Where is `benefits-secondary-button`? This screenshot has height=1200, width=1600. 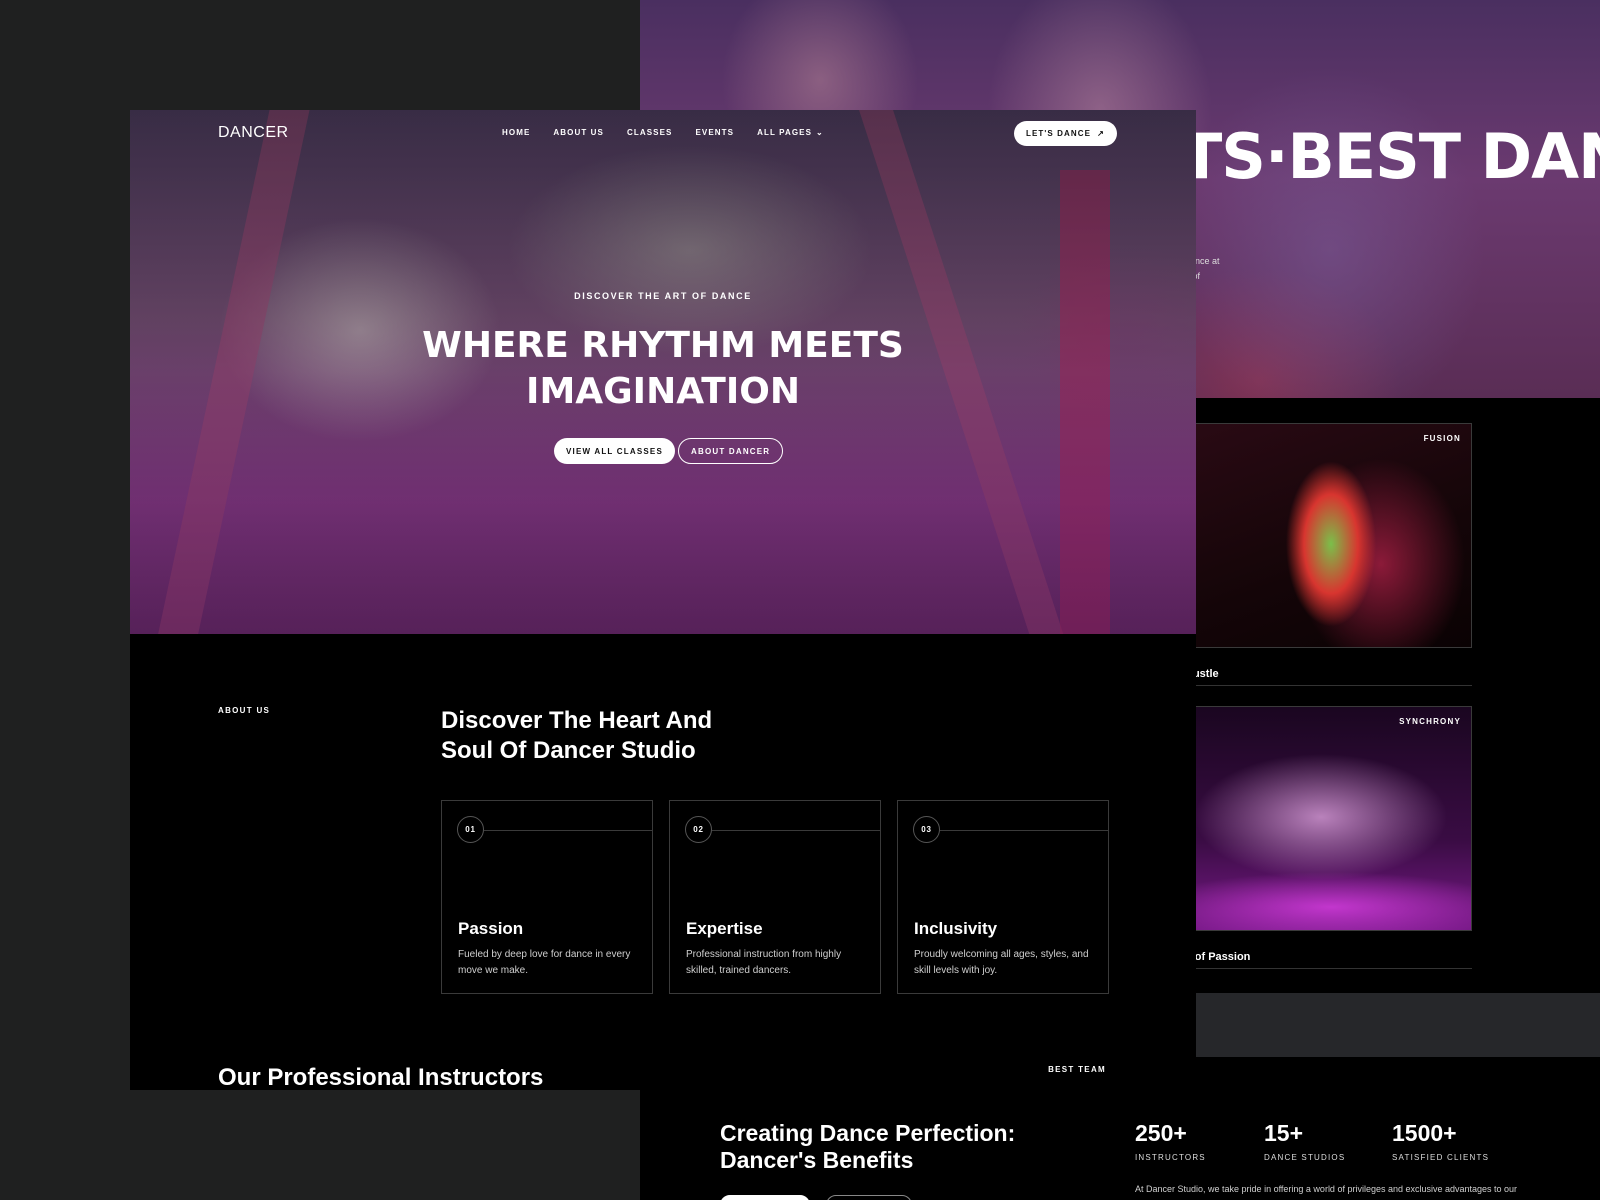
benefits-secondary-button is located at coordinates (869, 1197).